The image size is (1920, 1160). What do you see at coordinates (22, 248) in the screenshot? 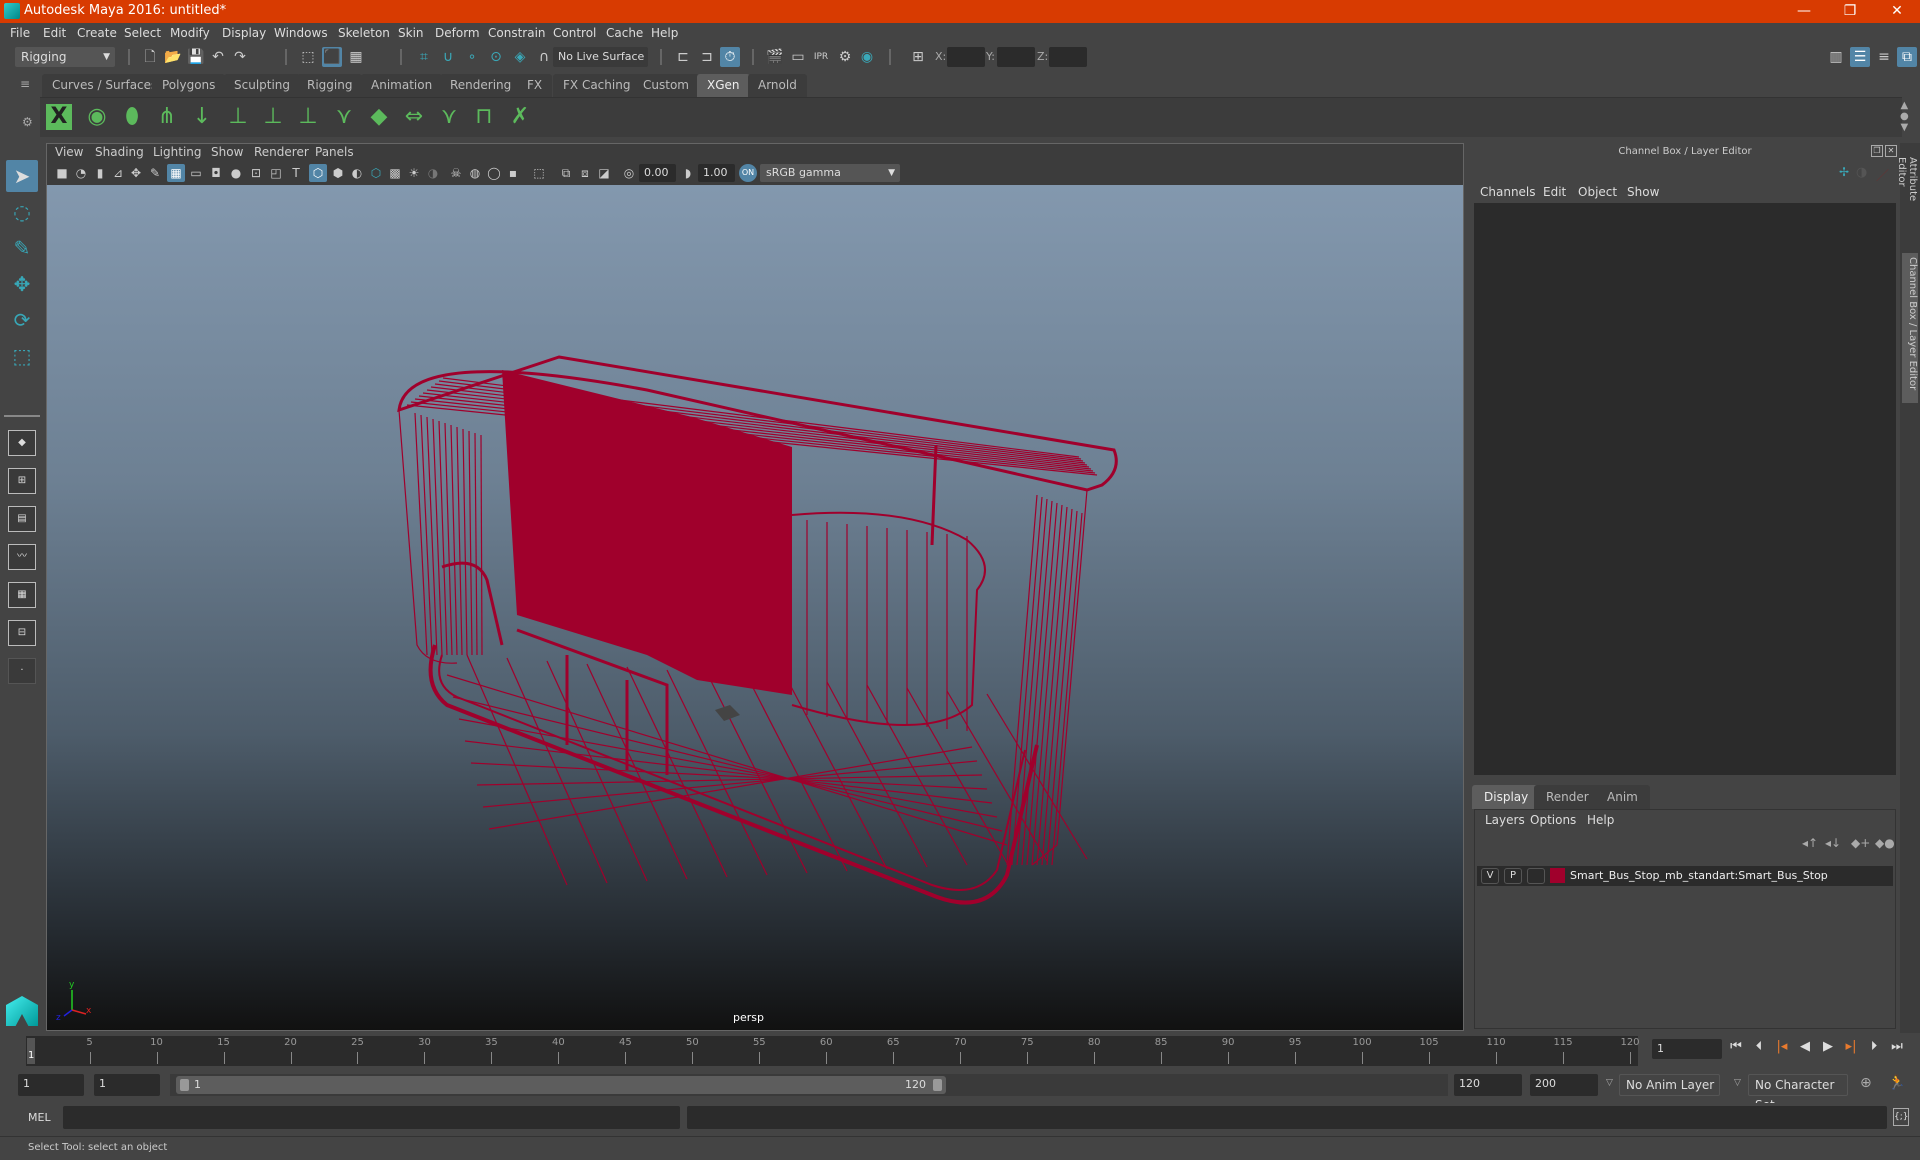
I see `paint-select-tool-icon: ✎` at bounding box center [22, 248].